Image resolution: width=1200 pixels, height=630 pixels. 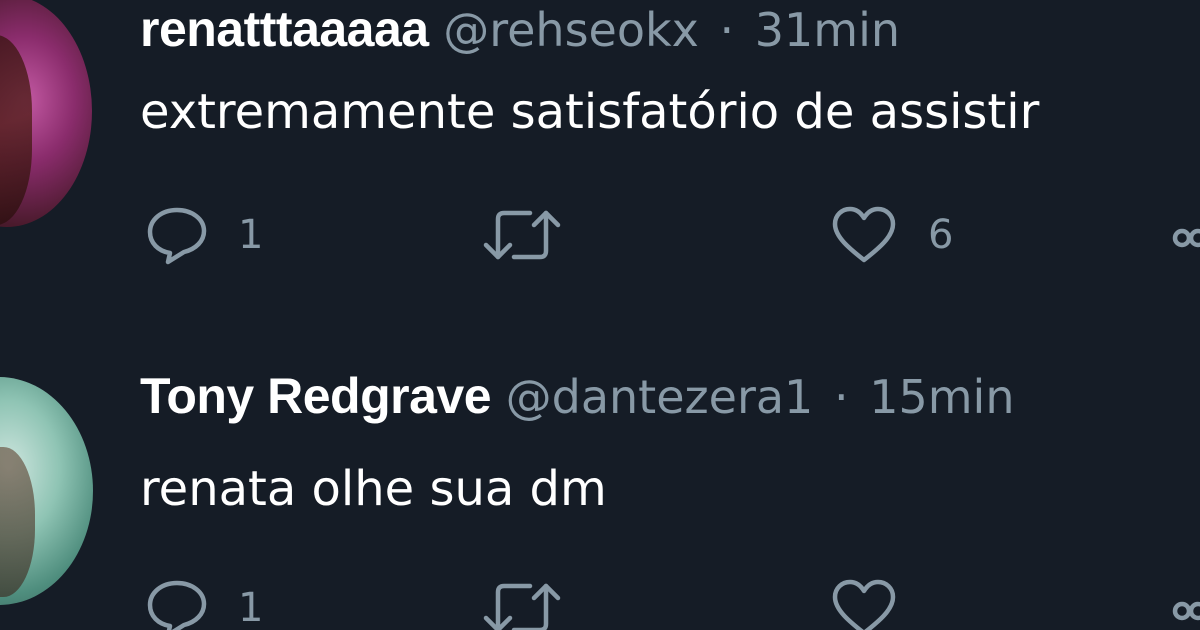 What do you see at coordinates (571, 30) in the screenshot?
I see `user-handle: @rehseokx` at bounding box center [571, 30].